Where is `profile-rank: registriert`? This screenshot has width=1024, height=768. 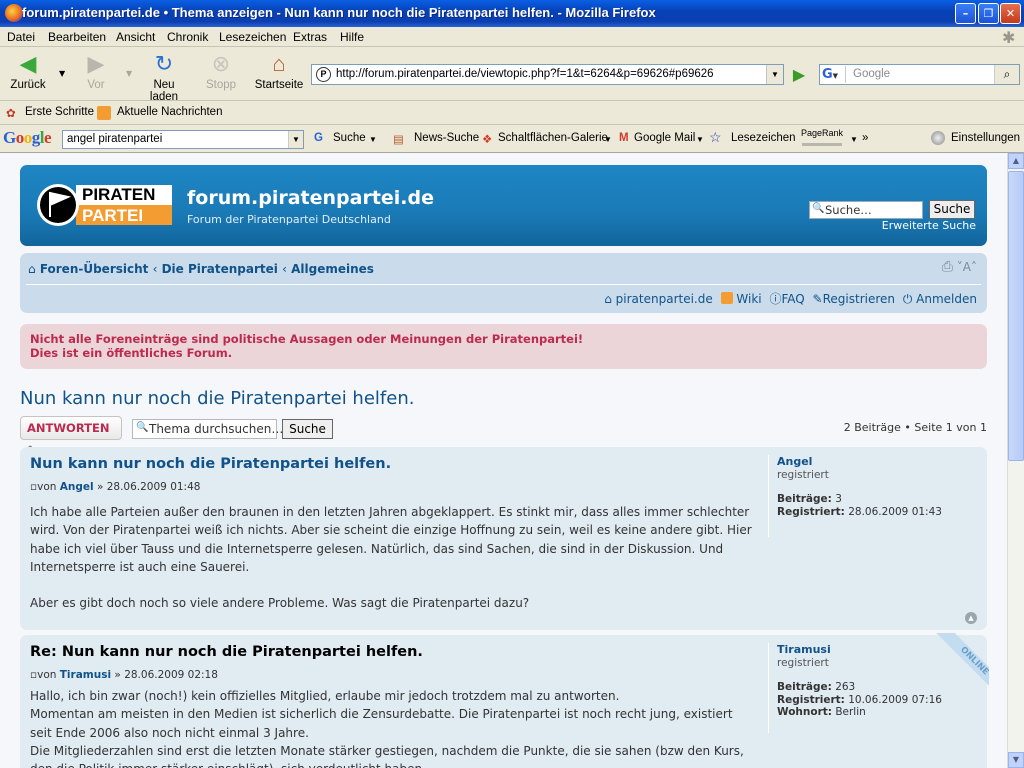
profile-rank: registriert is located at coordinates (803, 474).